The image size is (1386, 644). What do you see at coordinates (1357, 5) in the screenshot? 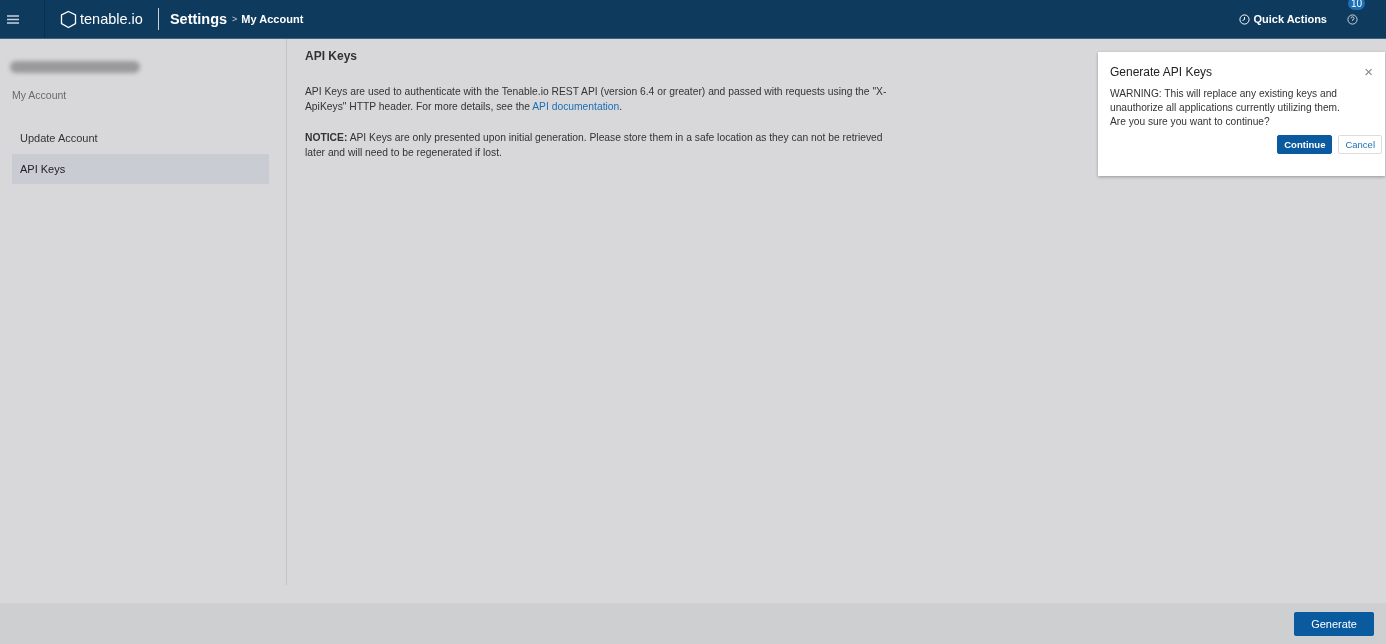
I see `notification-badge: 10` at bounding box center [1357, 5].